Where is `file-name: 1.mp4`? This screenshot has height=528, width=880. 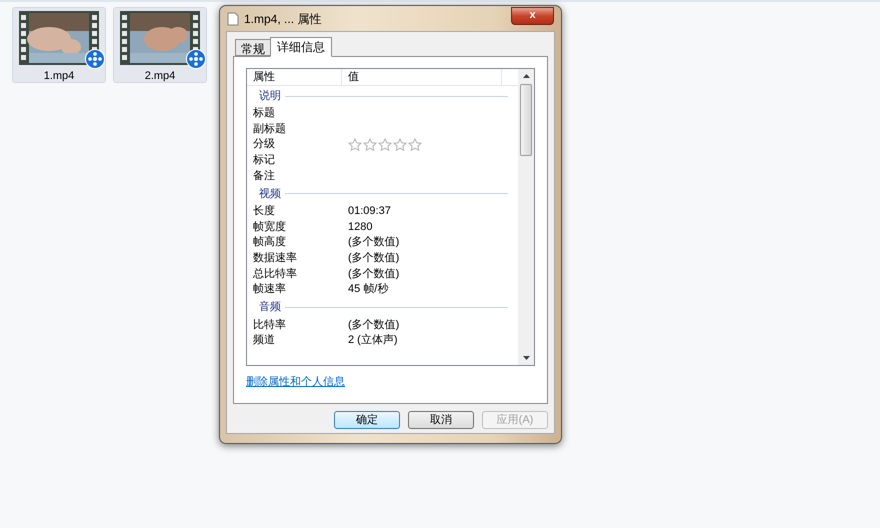 file-name: 1.mp4 is located at coordinates (59, 76).